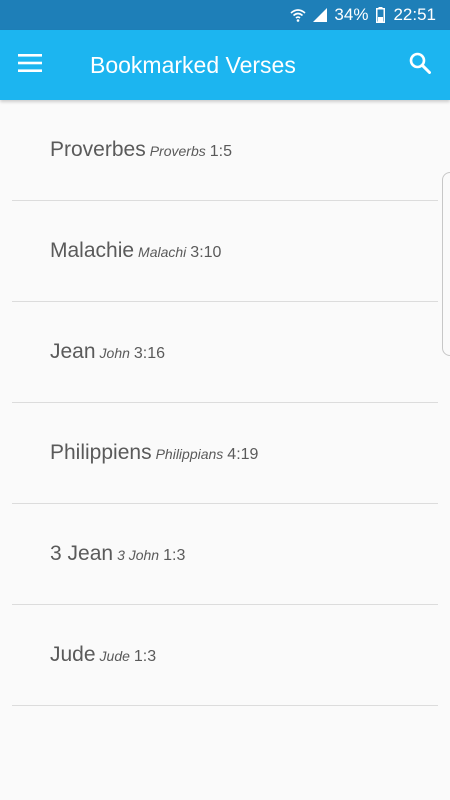 The height and width of the screenshot is (800, 450). Describe the element at coordinates (135, 251) in the screenshot. I see `bookmark-content: Malachie Malachi 3:10` at that location.